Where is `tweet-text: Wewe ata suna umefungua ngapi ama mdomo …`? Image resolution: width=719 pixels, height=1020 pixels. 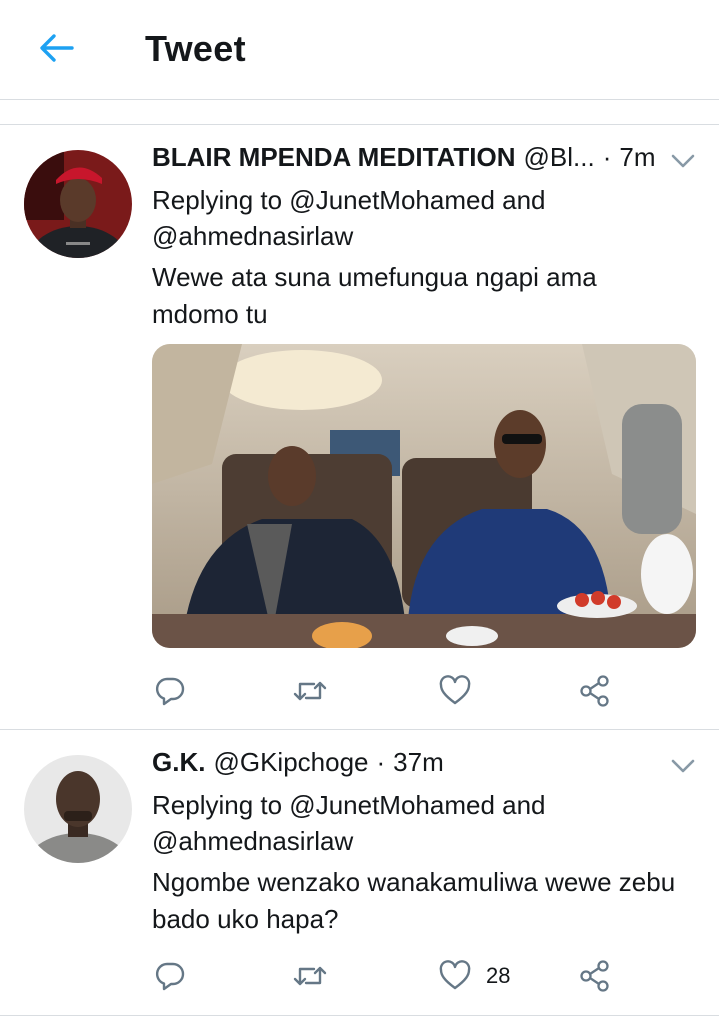
tweet-text: Wewe ata suna umefungua ngapi ama mdomo … is located at coordinates (374, 295).